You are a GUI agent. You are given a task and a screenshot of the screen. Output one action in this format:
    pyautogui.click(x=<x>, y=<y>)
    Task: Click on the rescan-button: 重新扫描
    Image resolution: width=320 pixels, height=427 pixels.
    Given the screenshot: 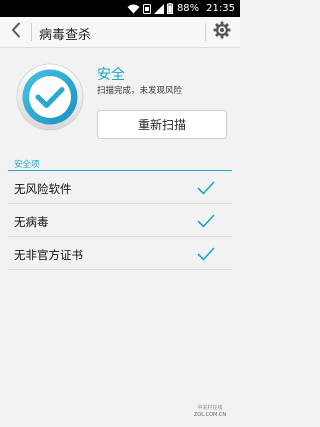 What is the action you would take?
    pyautogui.click(x=162, y=124)
    